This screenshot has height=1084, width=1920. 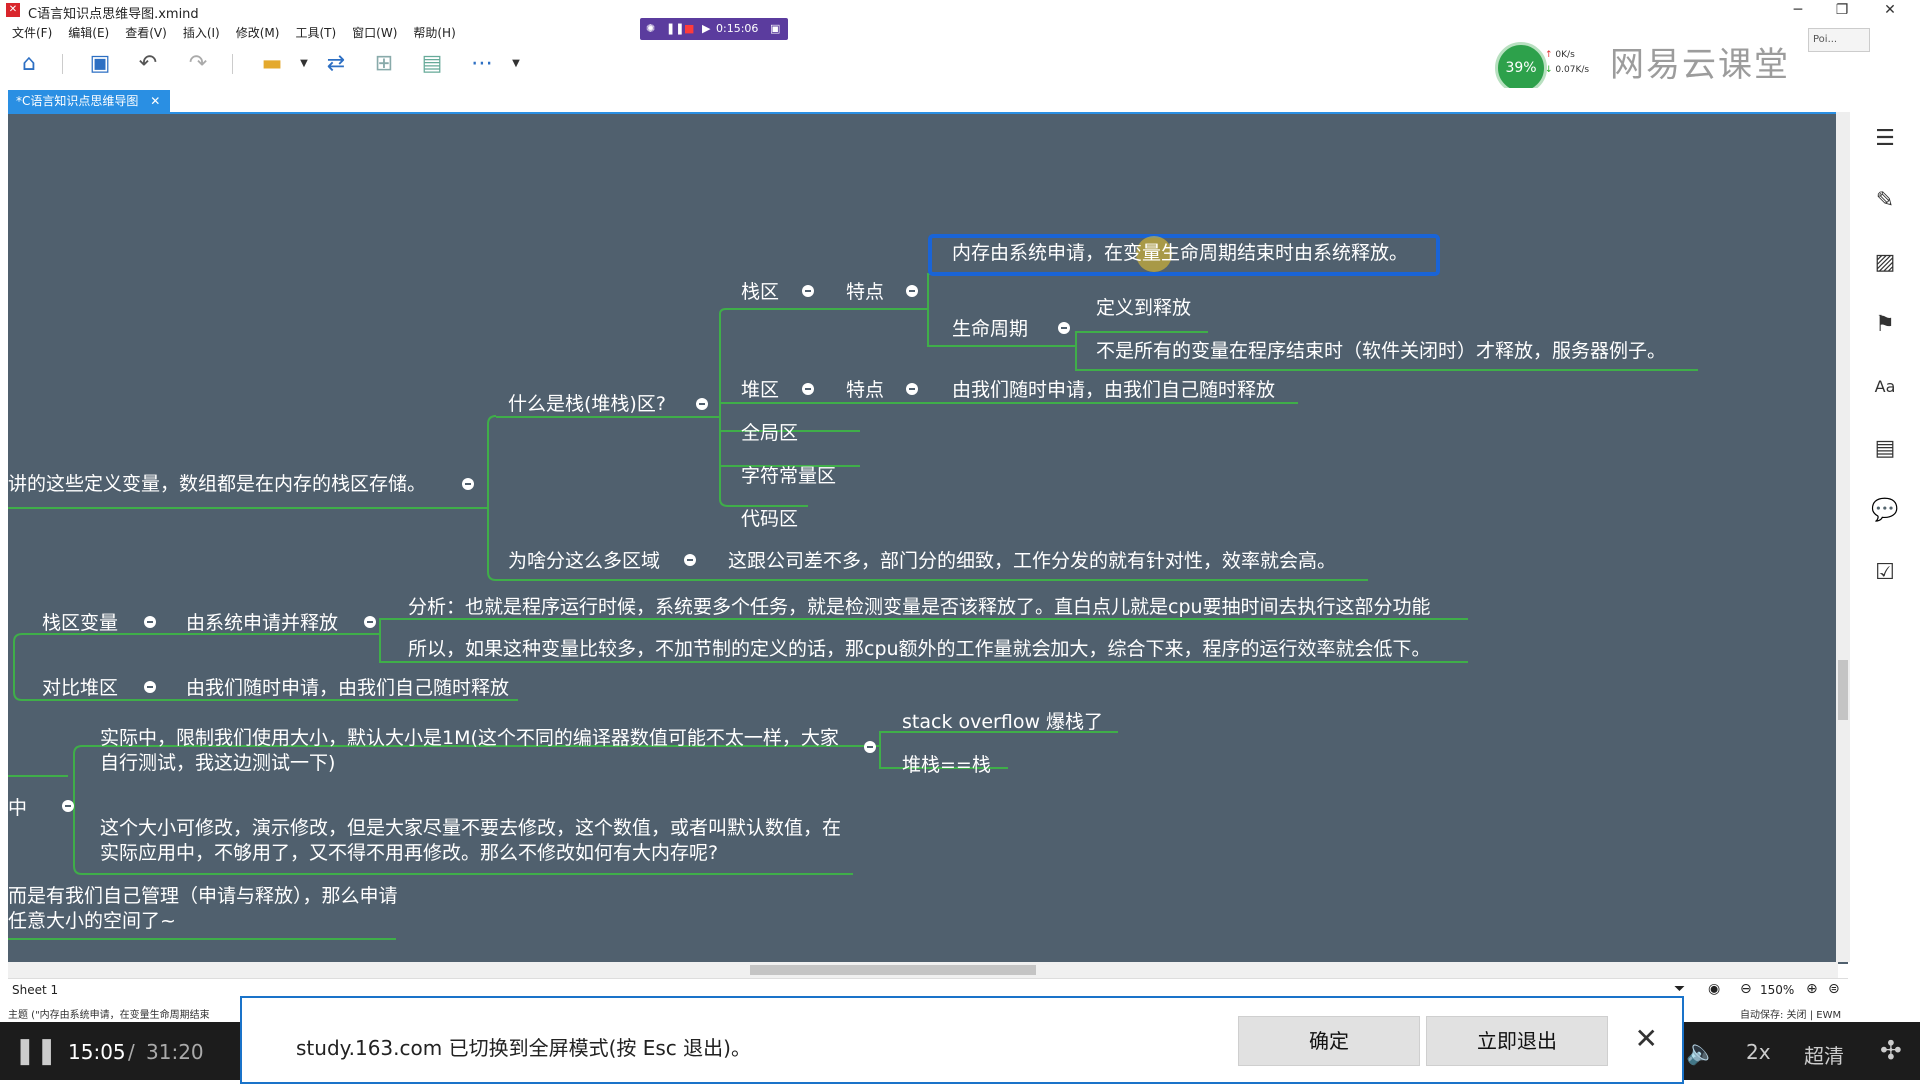 What do you see at coordinates (17, 808) in the screenshot?
I see `topic-mid: 中` at bounding box center [17, 808].